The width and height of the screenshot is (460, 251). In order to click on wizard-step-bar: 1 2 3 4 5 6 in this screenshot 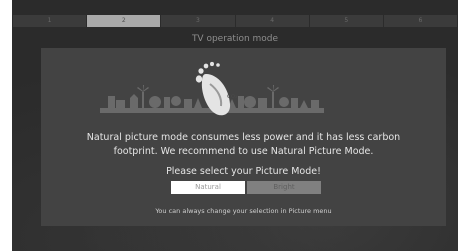, I will do `click(235, 21)`.